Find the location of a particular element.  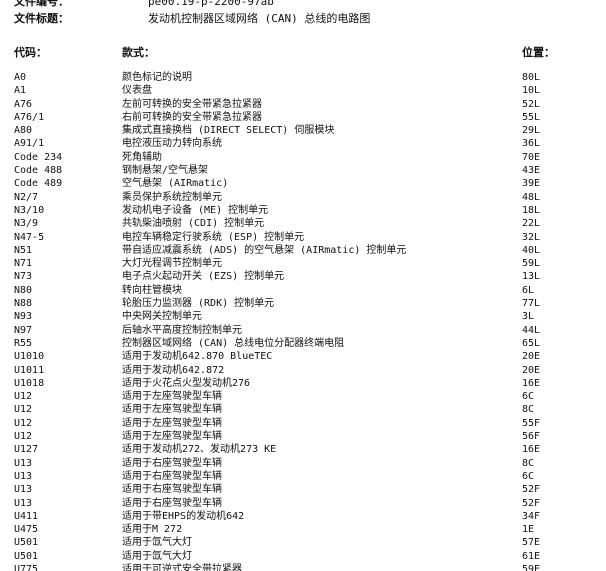

row-position: 77L is located at coordinates (531, 304).